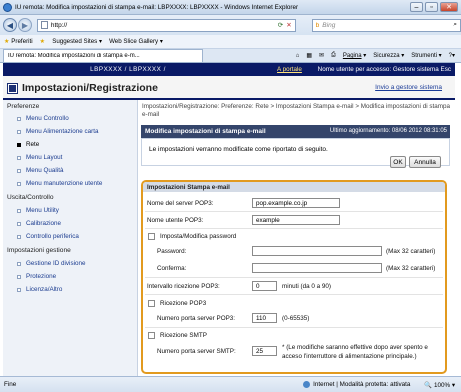 The image size is (461, 392). What do you see at coordinates (7, 7) in the screenshot?
I see `ie-logo-icon` at bounding box center [7, 7].